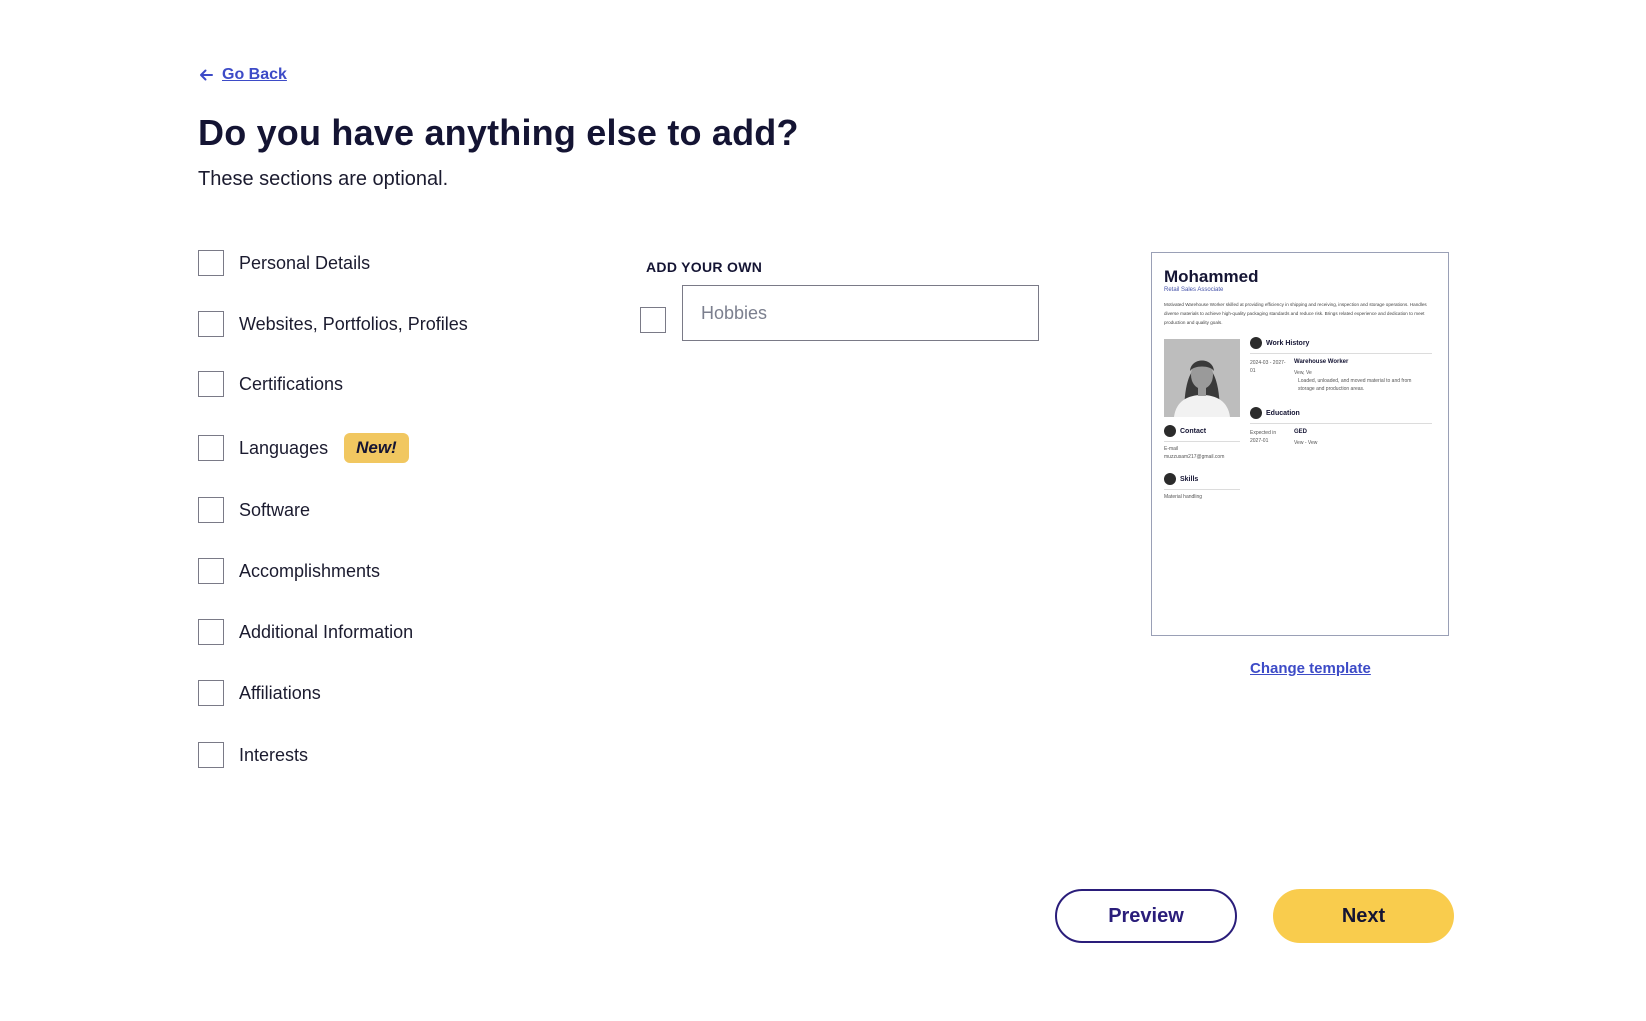 Image resolution: width=1646 pixels, height=1021 pixels. What do you see at coordinates (1181, 479) in the screenshot?
I see `resume-skills-title: Skills` at bounding box center [1181, 479].